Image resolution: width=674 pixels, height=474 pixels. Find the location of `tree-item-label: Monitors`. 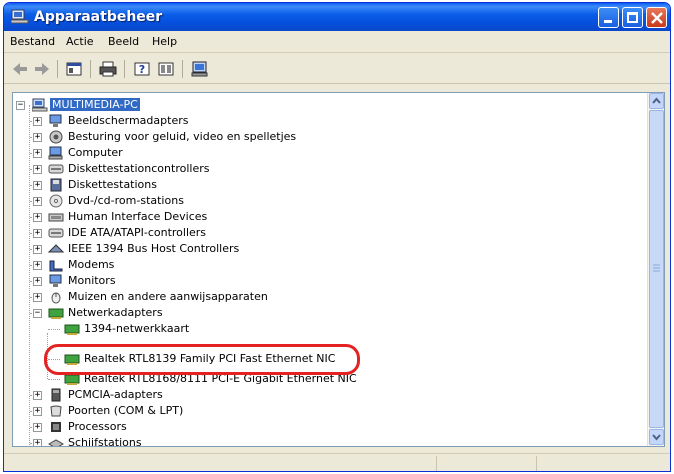

tree-item-label: Monitors is located at coordinates (92, 280).